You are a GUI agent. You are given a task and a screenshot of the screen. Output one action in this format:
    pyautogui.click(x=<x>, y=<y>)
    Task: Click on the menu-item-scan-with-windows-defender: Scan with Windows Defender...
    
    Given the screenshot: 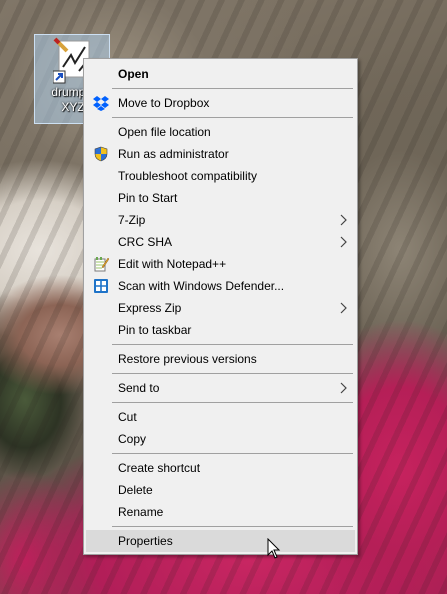 What is the action you would take?
    pyautogui.click(x=220, y=286)
    